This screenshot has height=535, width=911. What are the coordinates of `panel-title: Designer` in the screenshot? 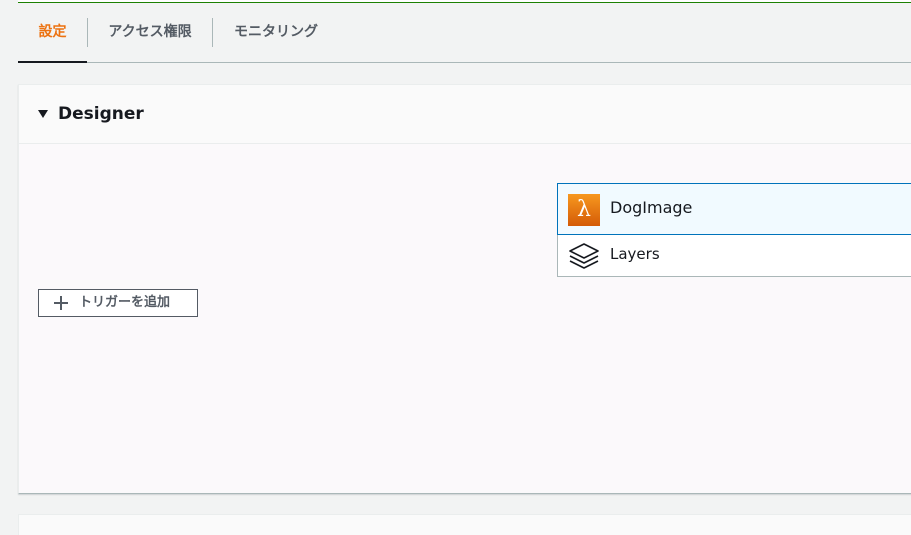 It's located at (101, 114).